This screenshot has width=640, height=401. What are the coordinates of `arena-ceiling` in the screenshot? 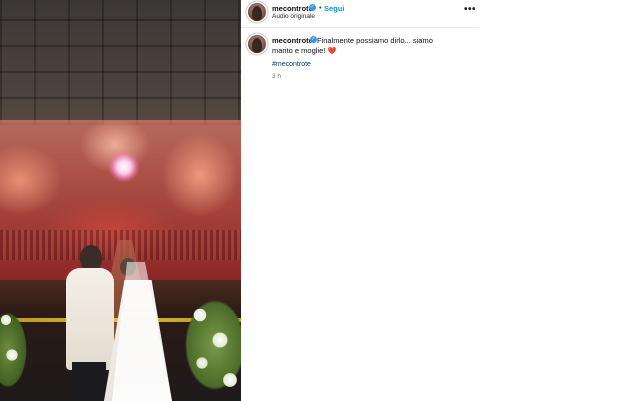 It's located at (120, 62).